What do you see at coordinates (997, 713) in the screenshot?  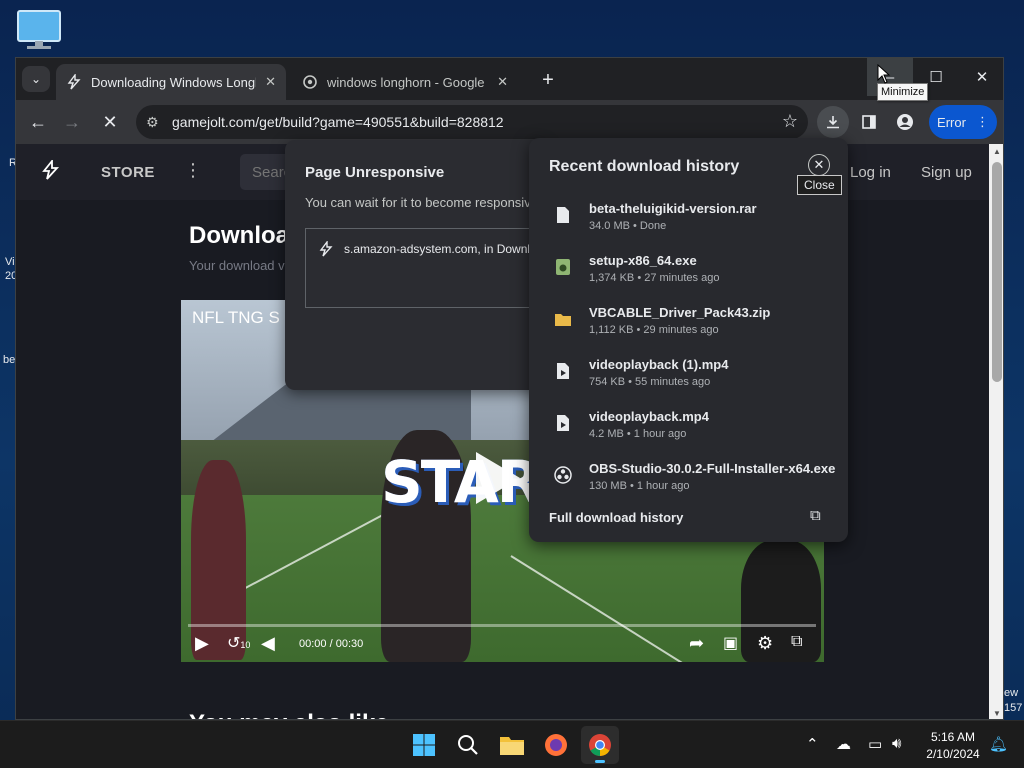 I see `scroll-down-icon: ▼` at bounding box center [997, 713].